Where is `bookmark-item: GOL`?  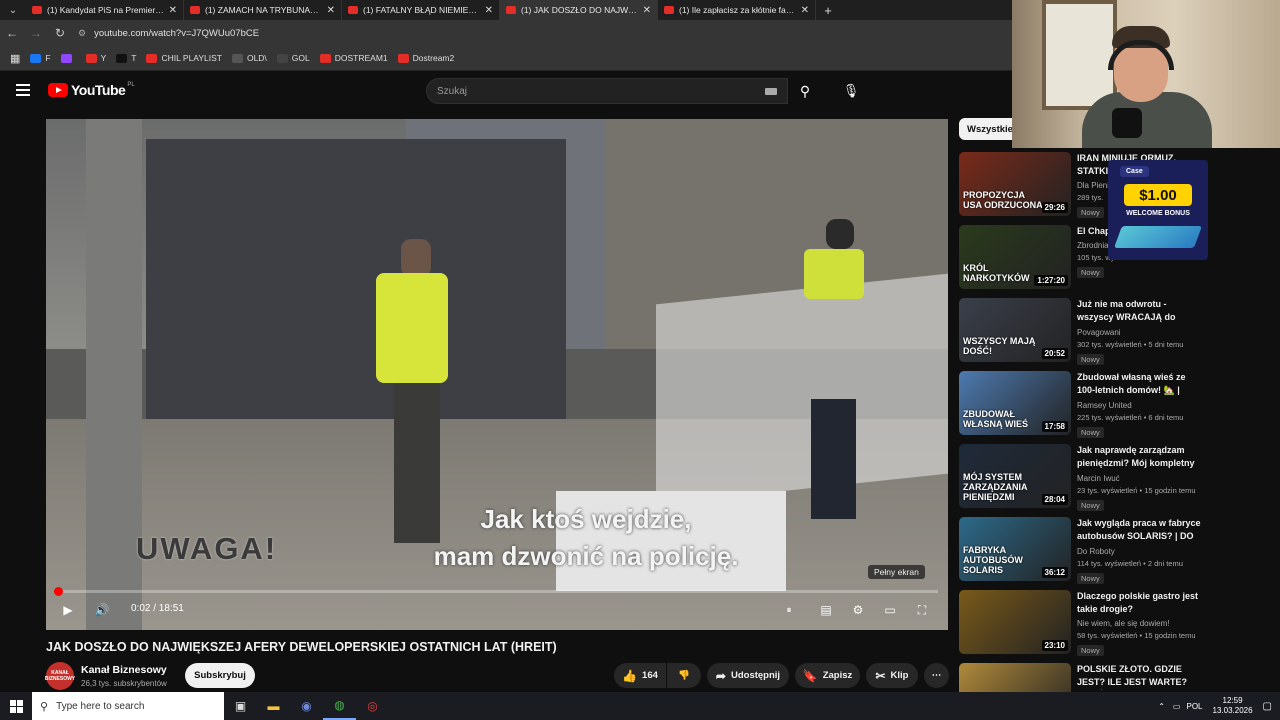 bookmark-item: GOL is located at coordinates (293, 58).